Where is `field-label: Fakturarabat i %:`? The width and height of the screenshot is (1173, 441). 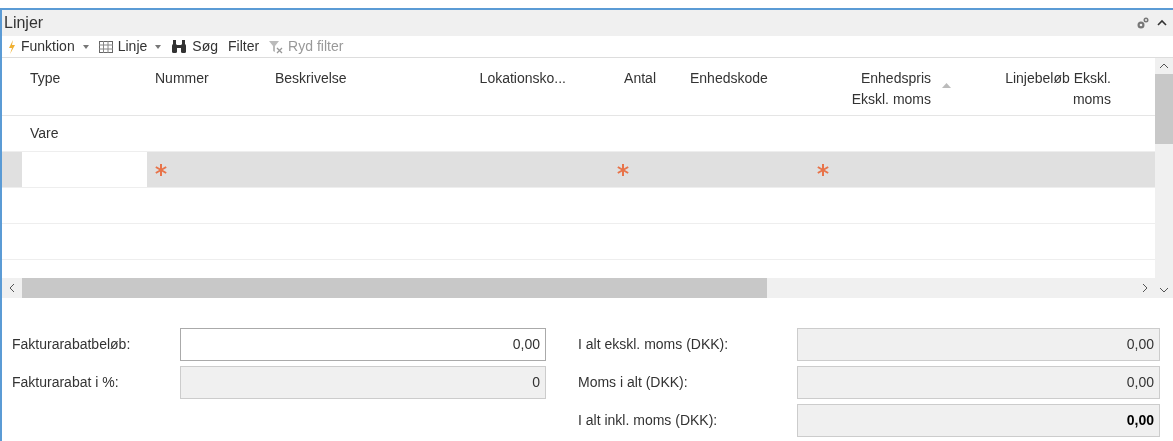 field-label: Fakturarabat i %: is located at coordinates (66, 382).